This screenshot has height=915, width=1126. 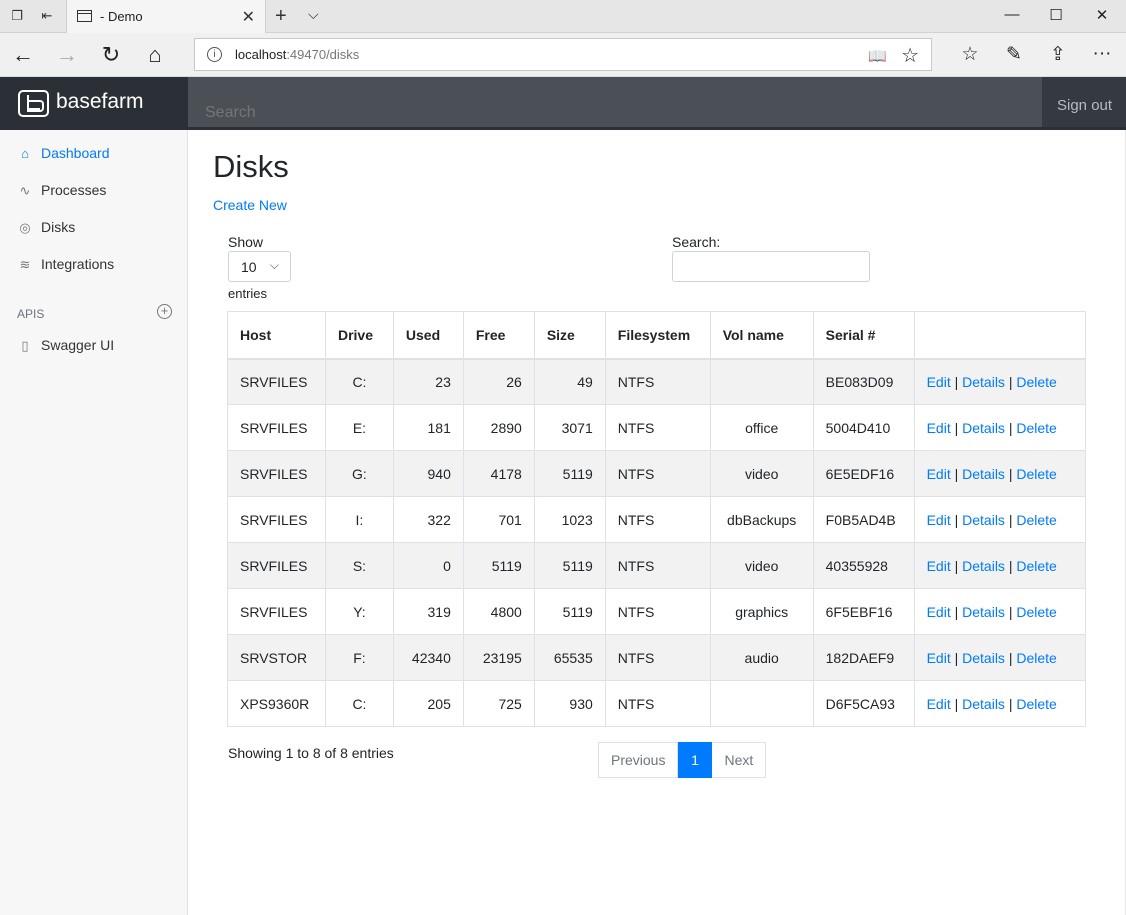 I want to click on refresh-icon: ↻, so click(x=111, y=55).